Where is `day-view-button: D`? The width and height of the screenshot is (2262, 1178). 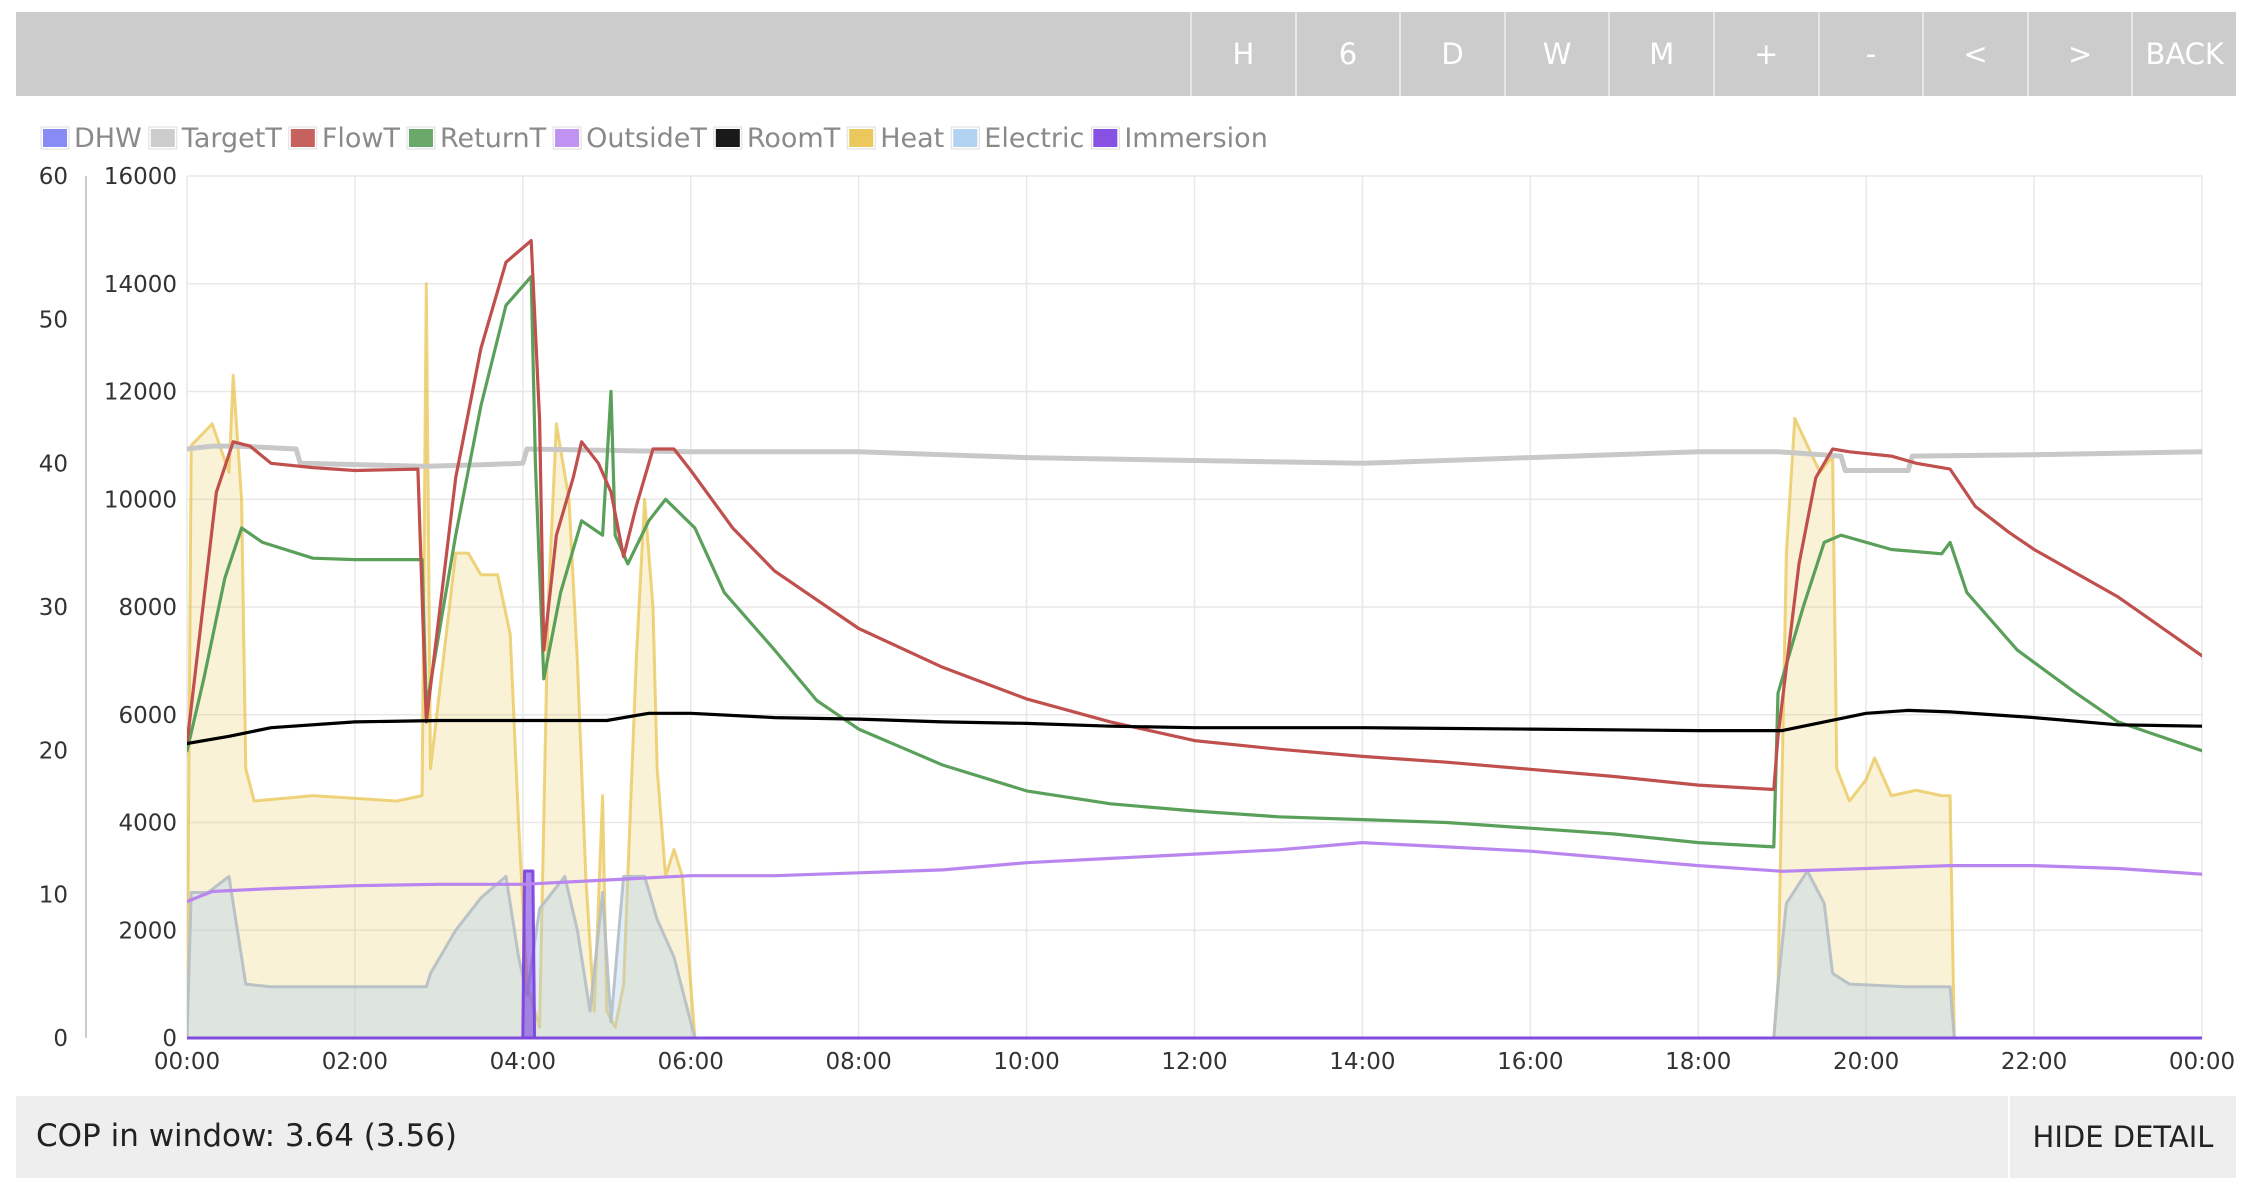 day-view-button: D is located at coordinates (1451, 54).